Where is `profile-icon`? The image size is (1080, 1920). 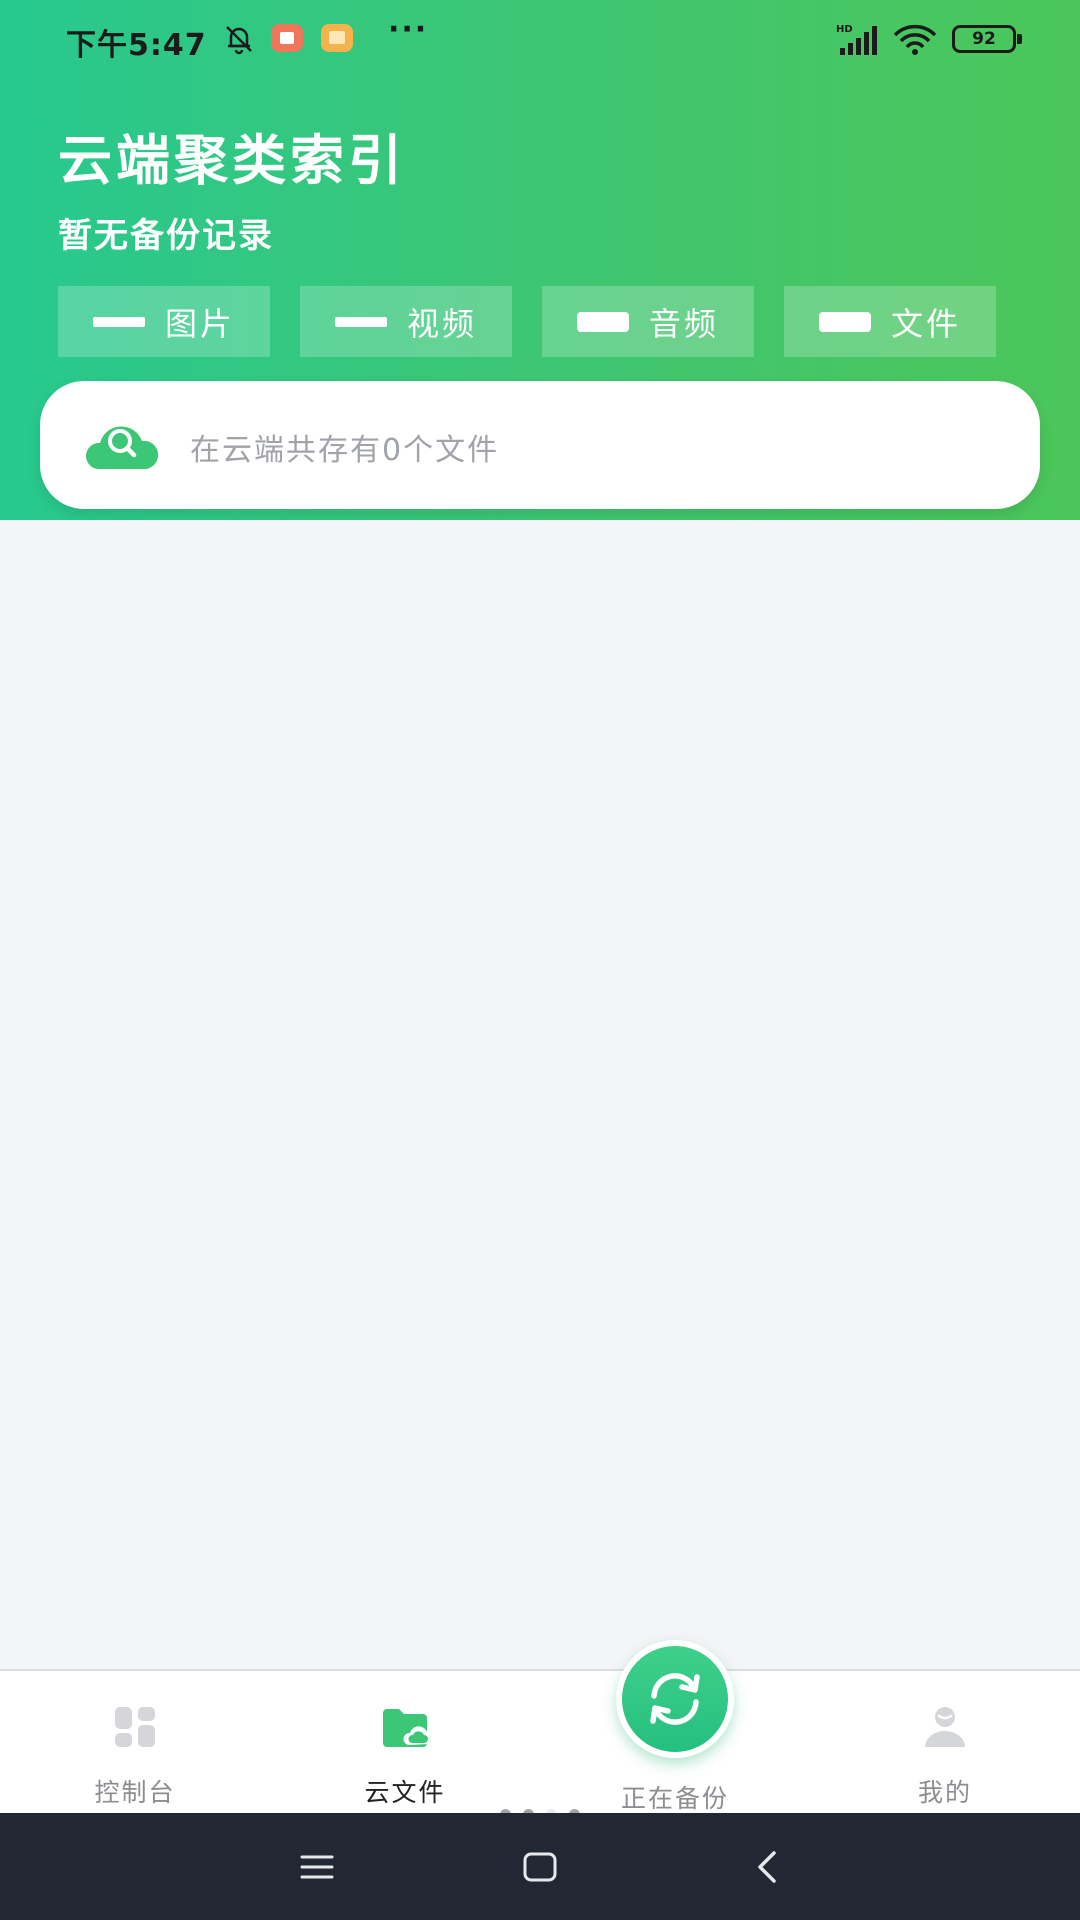
profile-icon is located at coordinates (945, 1727).